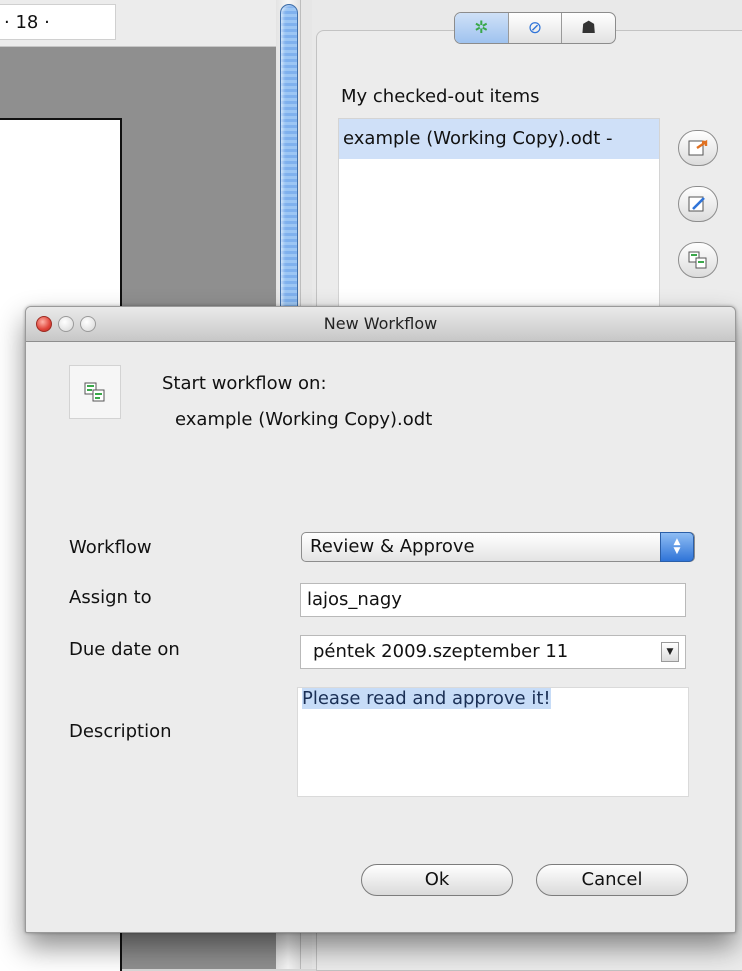 The image size is (742, 971). I want to click on due-date-label: Due date on, so click(124, 649).